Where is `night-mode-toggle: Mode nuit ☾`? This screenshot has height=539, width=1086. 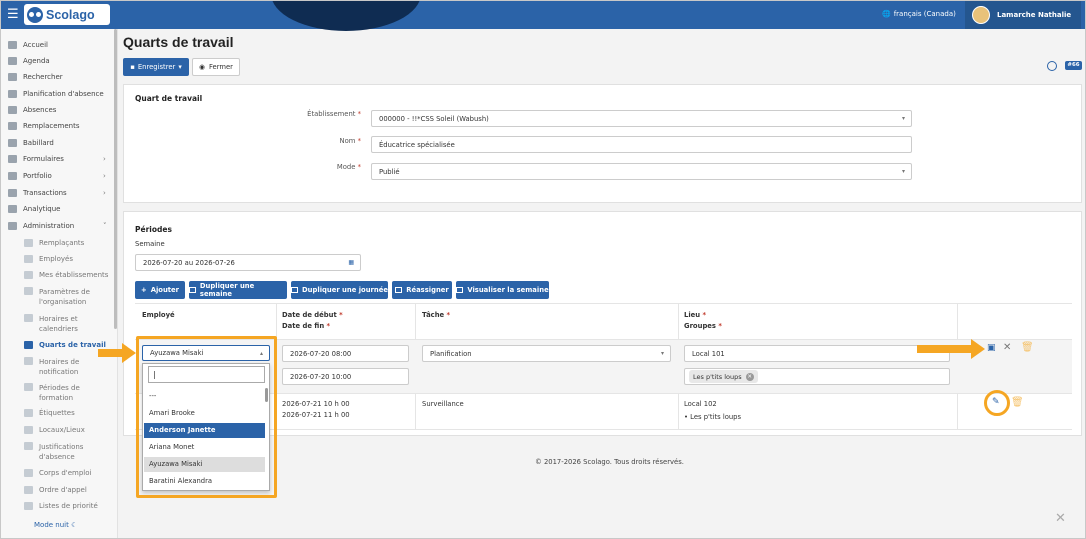
night-mode-toggle: Mode nuit ☾ is located at coordinates (55, 525).